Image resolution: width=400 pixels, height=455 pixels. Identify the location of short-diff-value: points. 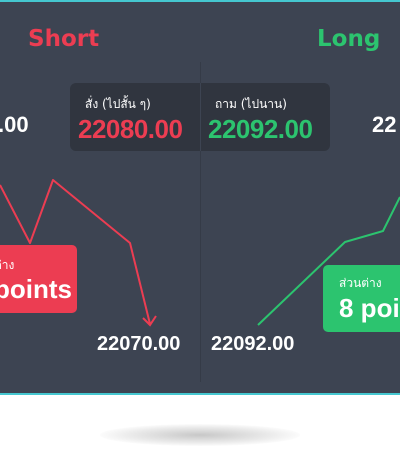
(36, 289).